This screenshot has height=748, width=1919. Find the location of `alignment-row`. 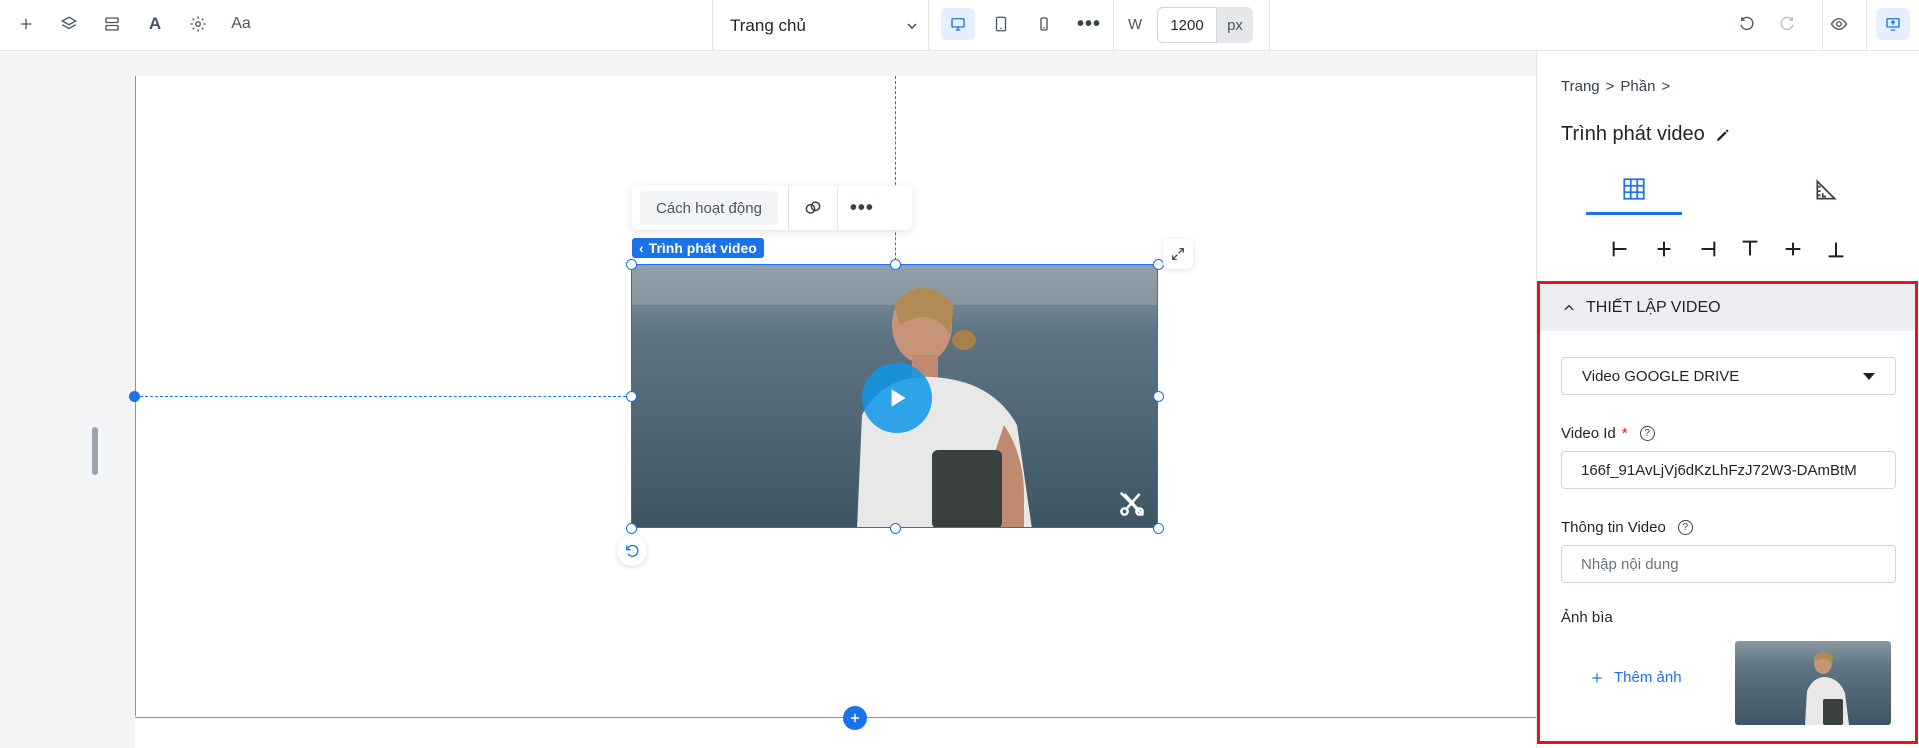

alignment-row is located at coordinates (1728, 249).